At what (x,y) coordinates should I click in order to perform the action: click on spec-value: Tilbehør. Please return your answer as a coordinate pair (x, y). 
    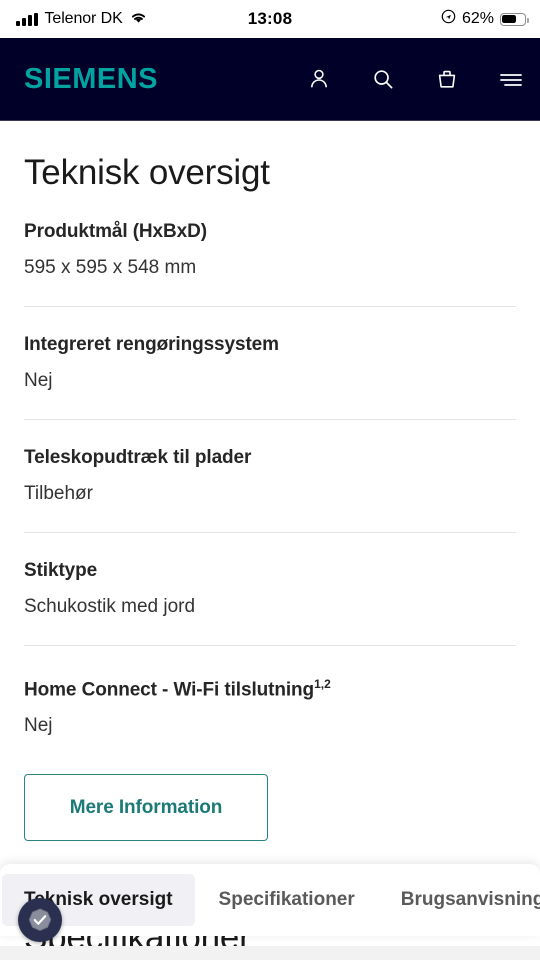
    Looking at the image, I should click on (58, 493).